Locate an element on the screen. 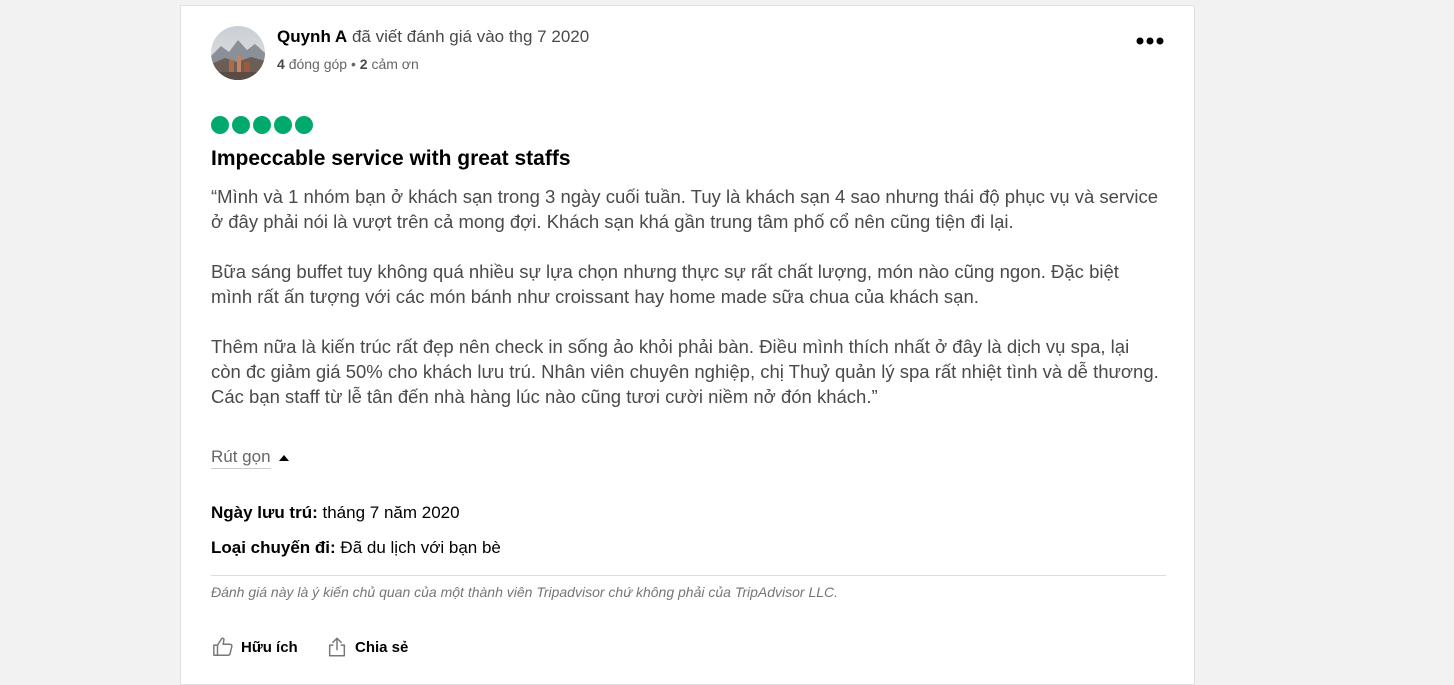  rating-bubbles is located at coordinates (262, 125).